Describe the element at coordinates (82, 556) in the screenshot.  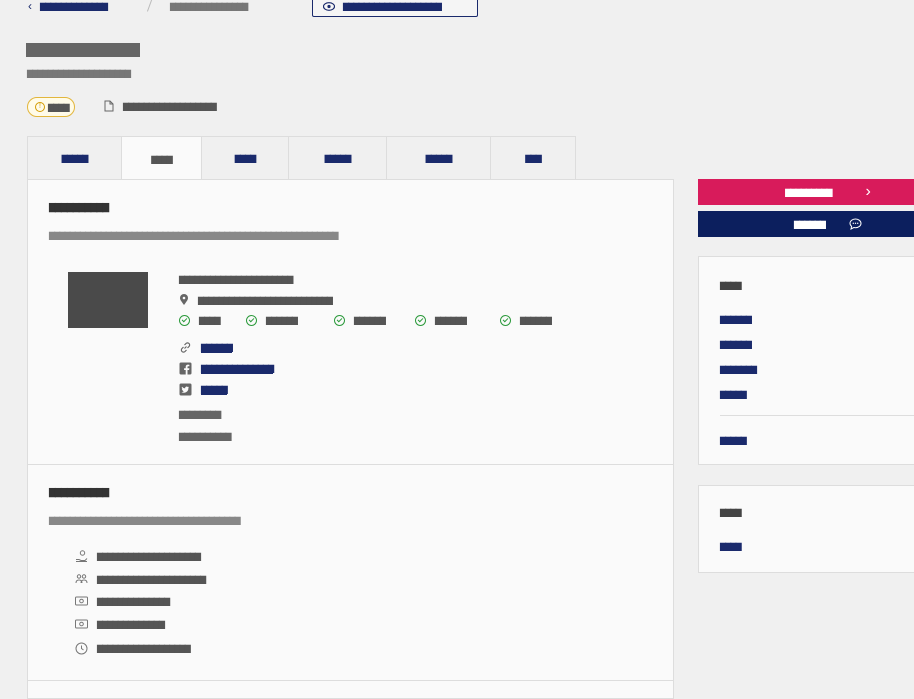
I see `hand-coin-icon` at that location.